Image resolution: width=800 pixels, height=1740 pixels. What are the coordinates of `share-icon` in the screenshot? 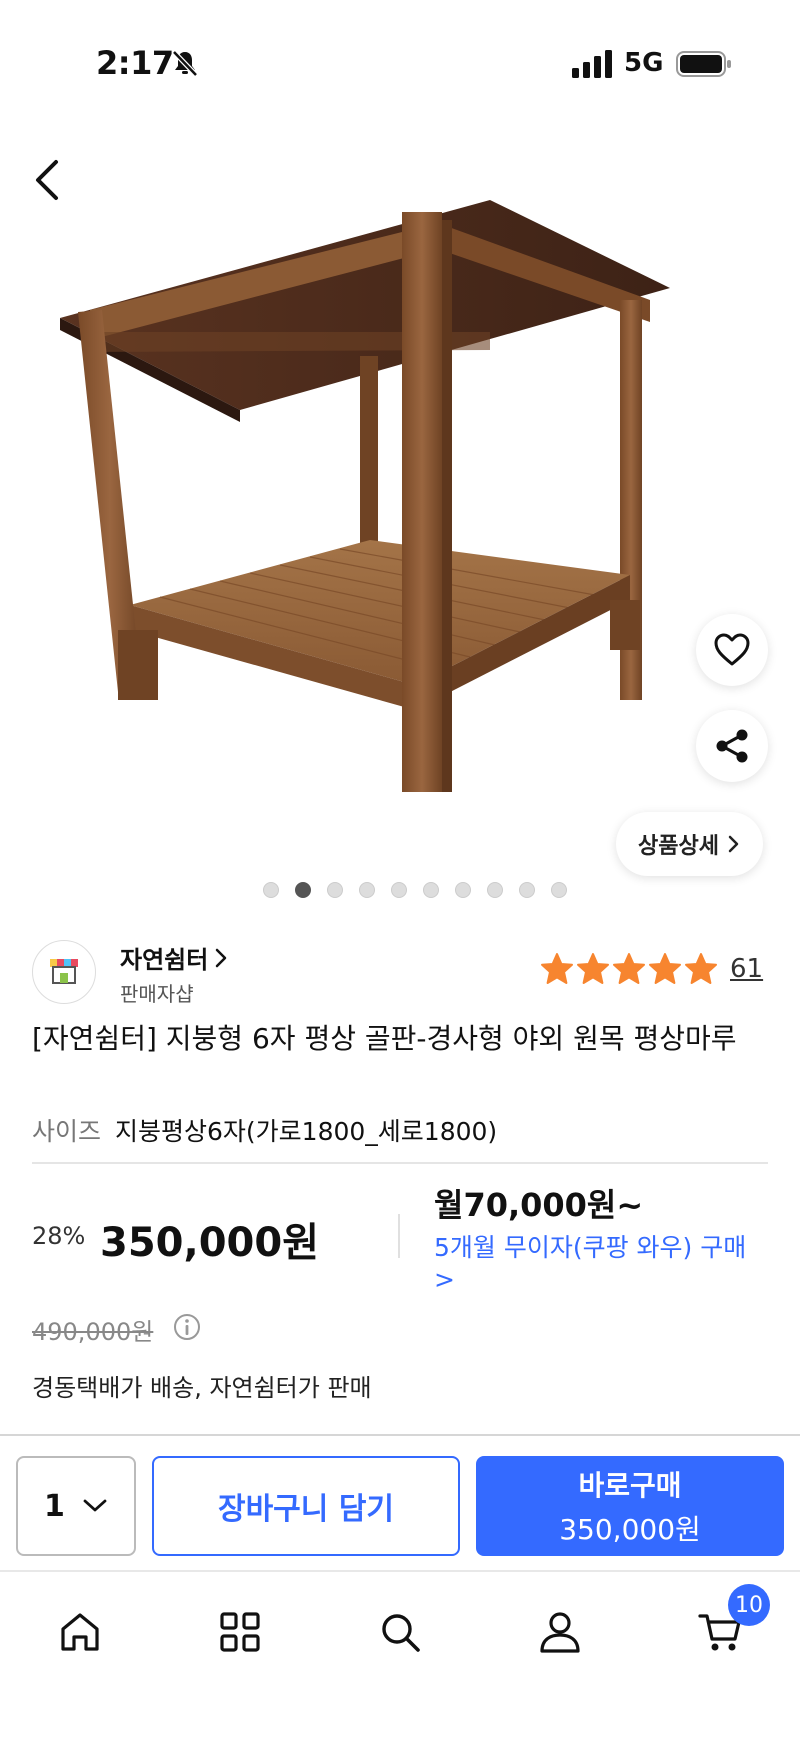 It's located at (732, 746).